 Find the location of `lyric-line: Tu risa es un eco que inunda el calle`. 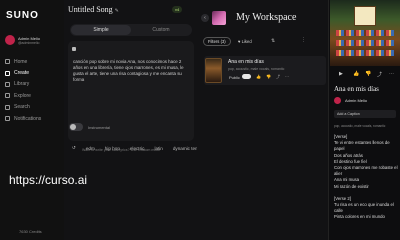

lyric-line: Tu risa es un eco que inunda el calle is located at coordinates (364, 208).